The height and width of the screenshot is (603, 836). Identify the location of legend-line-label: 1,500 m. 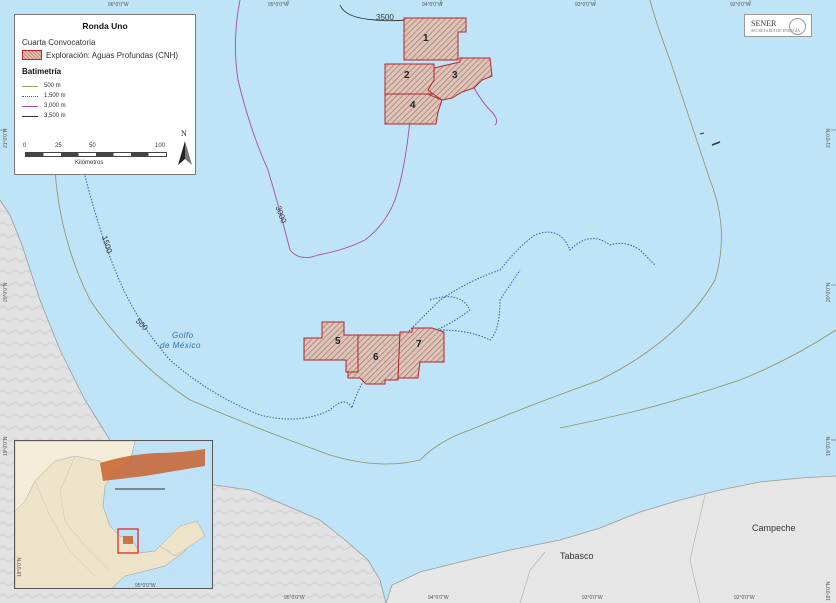
(55, 96).